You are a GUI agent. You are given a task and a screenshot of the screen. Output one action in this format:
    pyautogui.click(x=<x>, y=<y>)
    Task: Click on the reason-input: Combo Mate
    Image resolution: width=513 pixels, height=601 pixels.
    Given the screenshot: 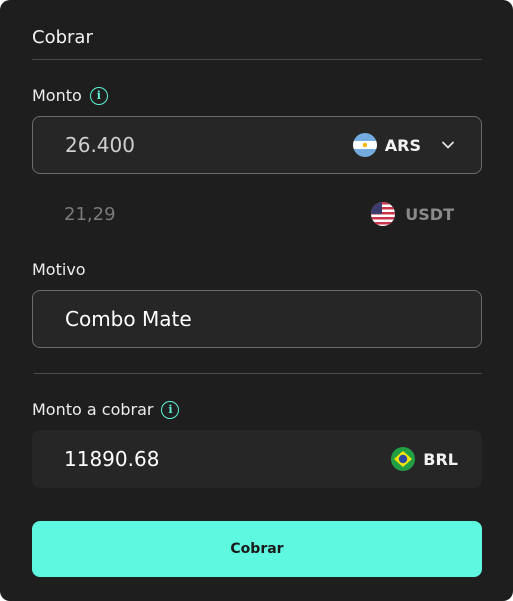 What is the action you would take?
    pyautogui.click(x=257, y=319)
    